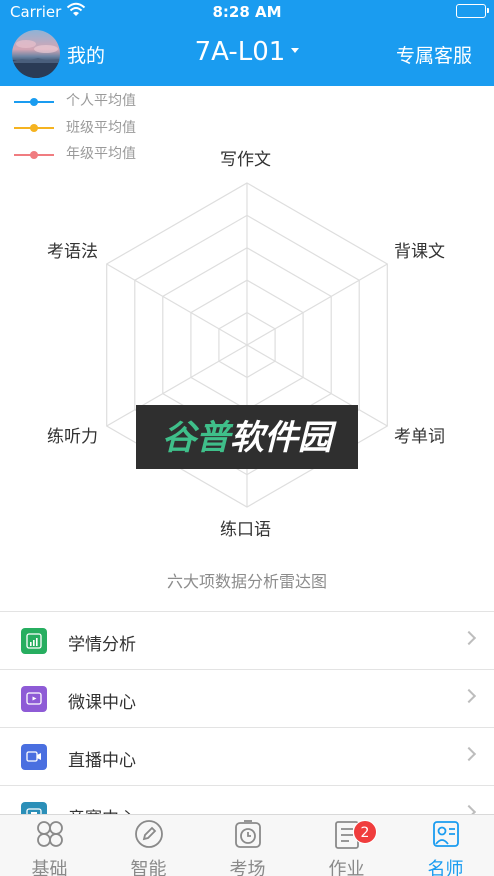 This screenshot has height=876, width=494. I want to click on menu-label: 直播中心, so click(102, 761).